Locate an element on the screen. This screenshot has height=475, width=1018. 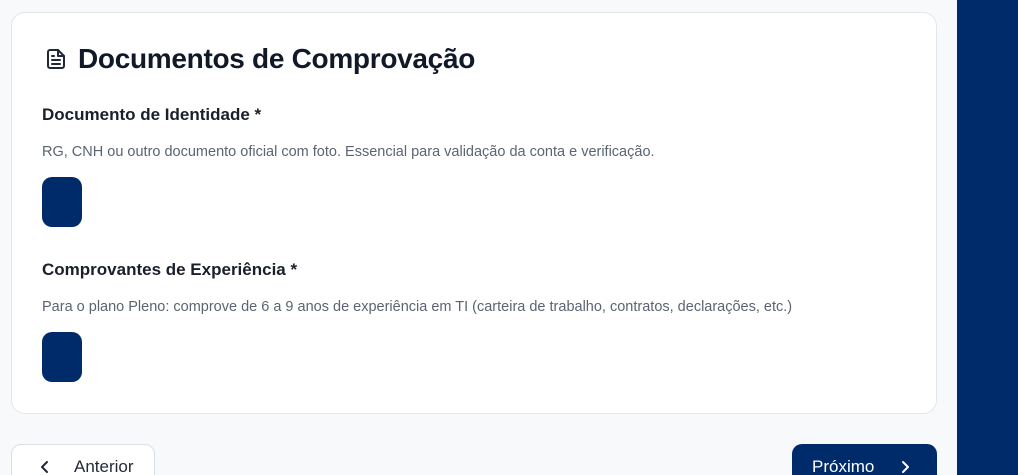
card-header: Documentos de Comprovação is located at coordinates (259, 59).